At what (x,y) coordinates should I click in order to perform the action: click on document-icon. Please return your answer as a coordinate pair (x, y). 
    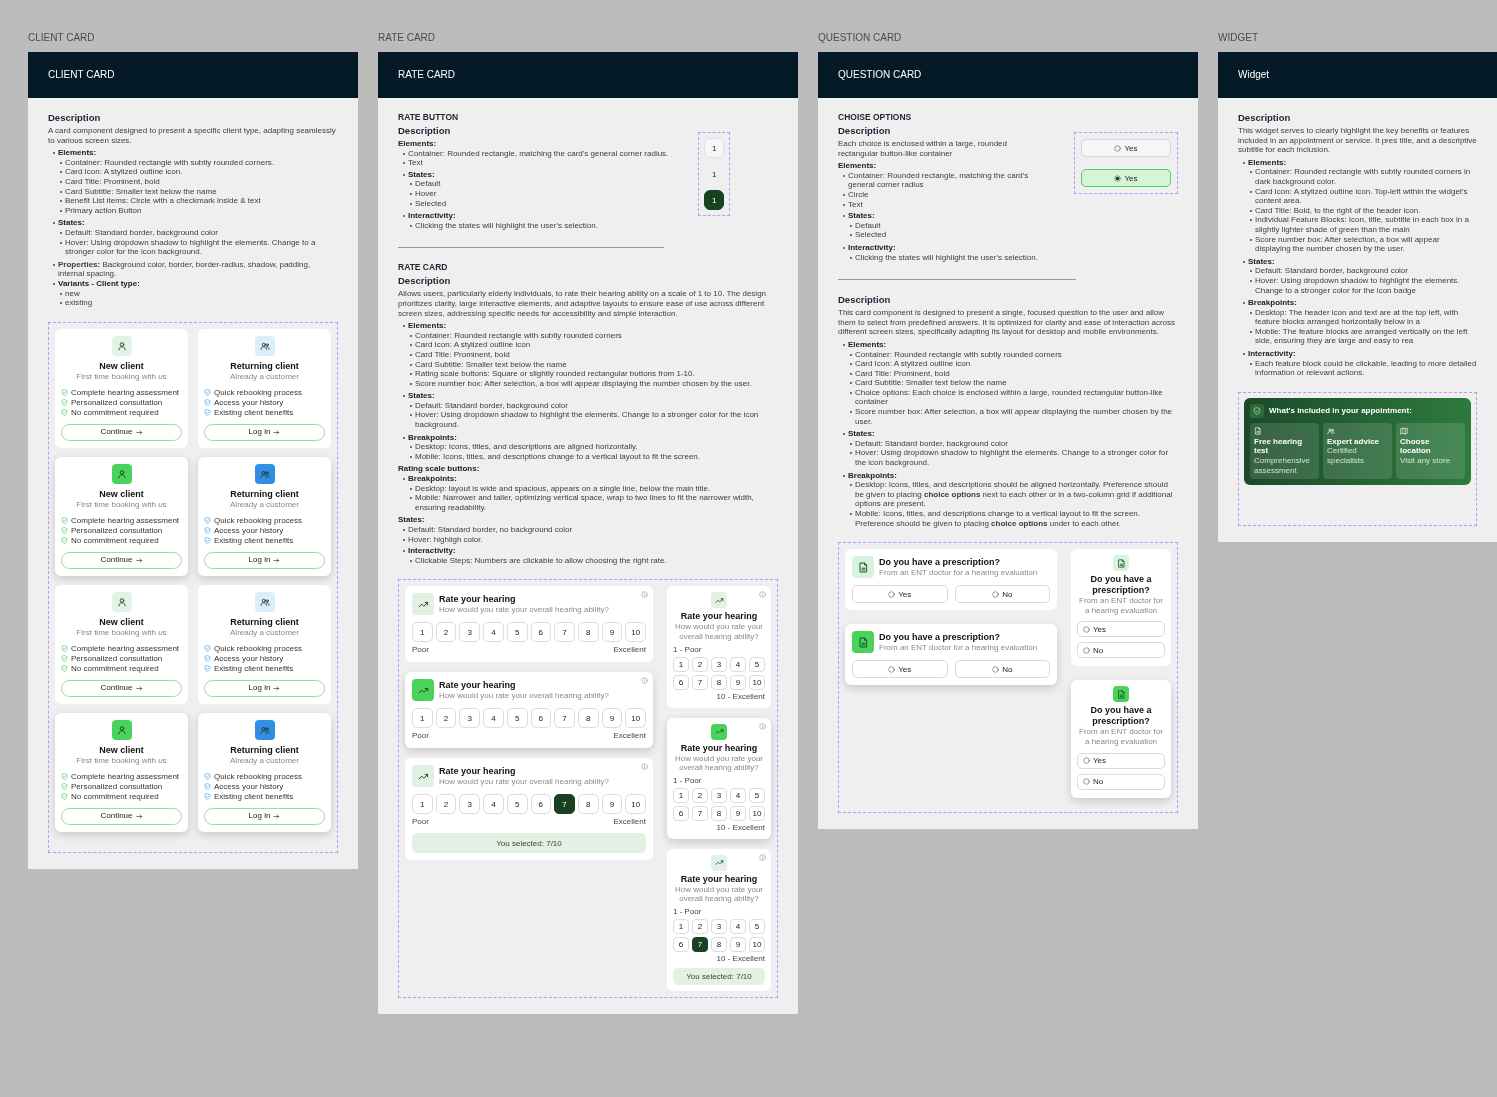
    Looking at the image, I should click on (863, 642).